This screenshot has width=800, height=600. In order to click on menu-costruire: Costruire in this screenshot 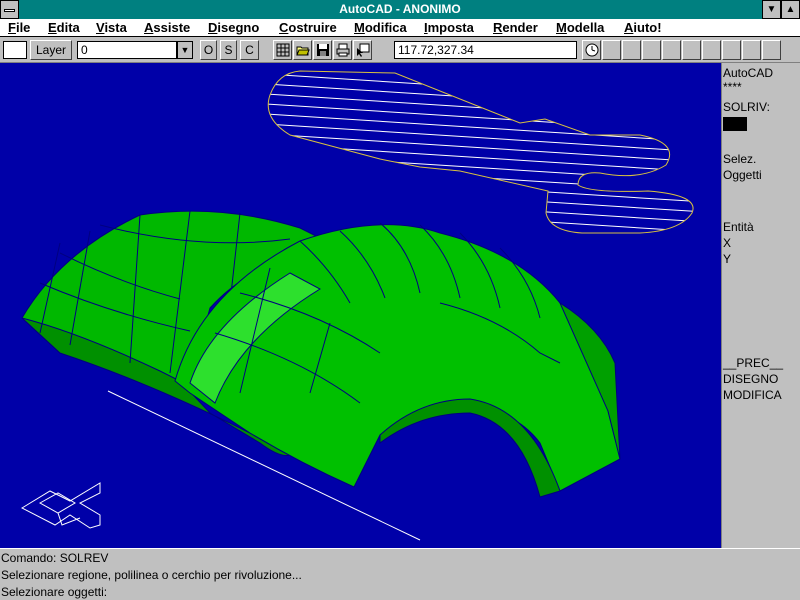, I will do `click(308, 27)`.